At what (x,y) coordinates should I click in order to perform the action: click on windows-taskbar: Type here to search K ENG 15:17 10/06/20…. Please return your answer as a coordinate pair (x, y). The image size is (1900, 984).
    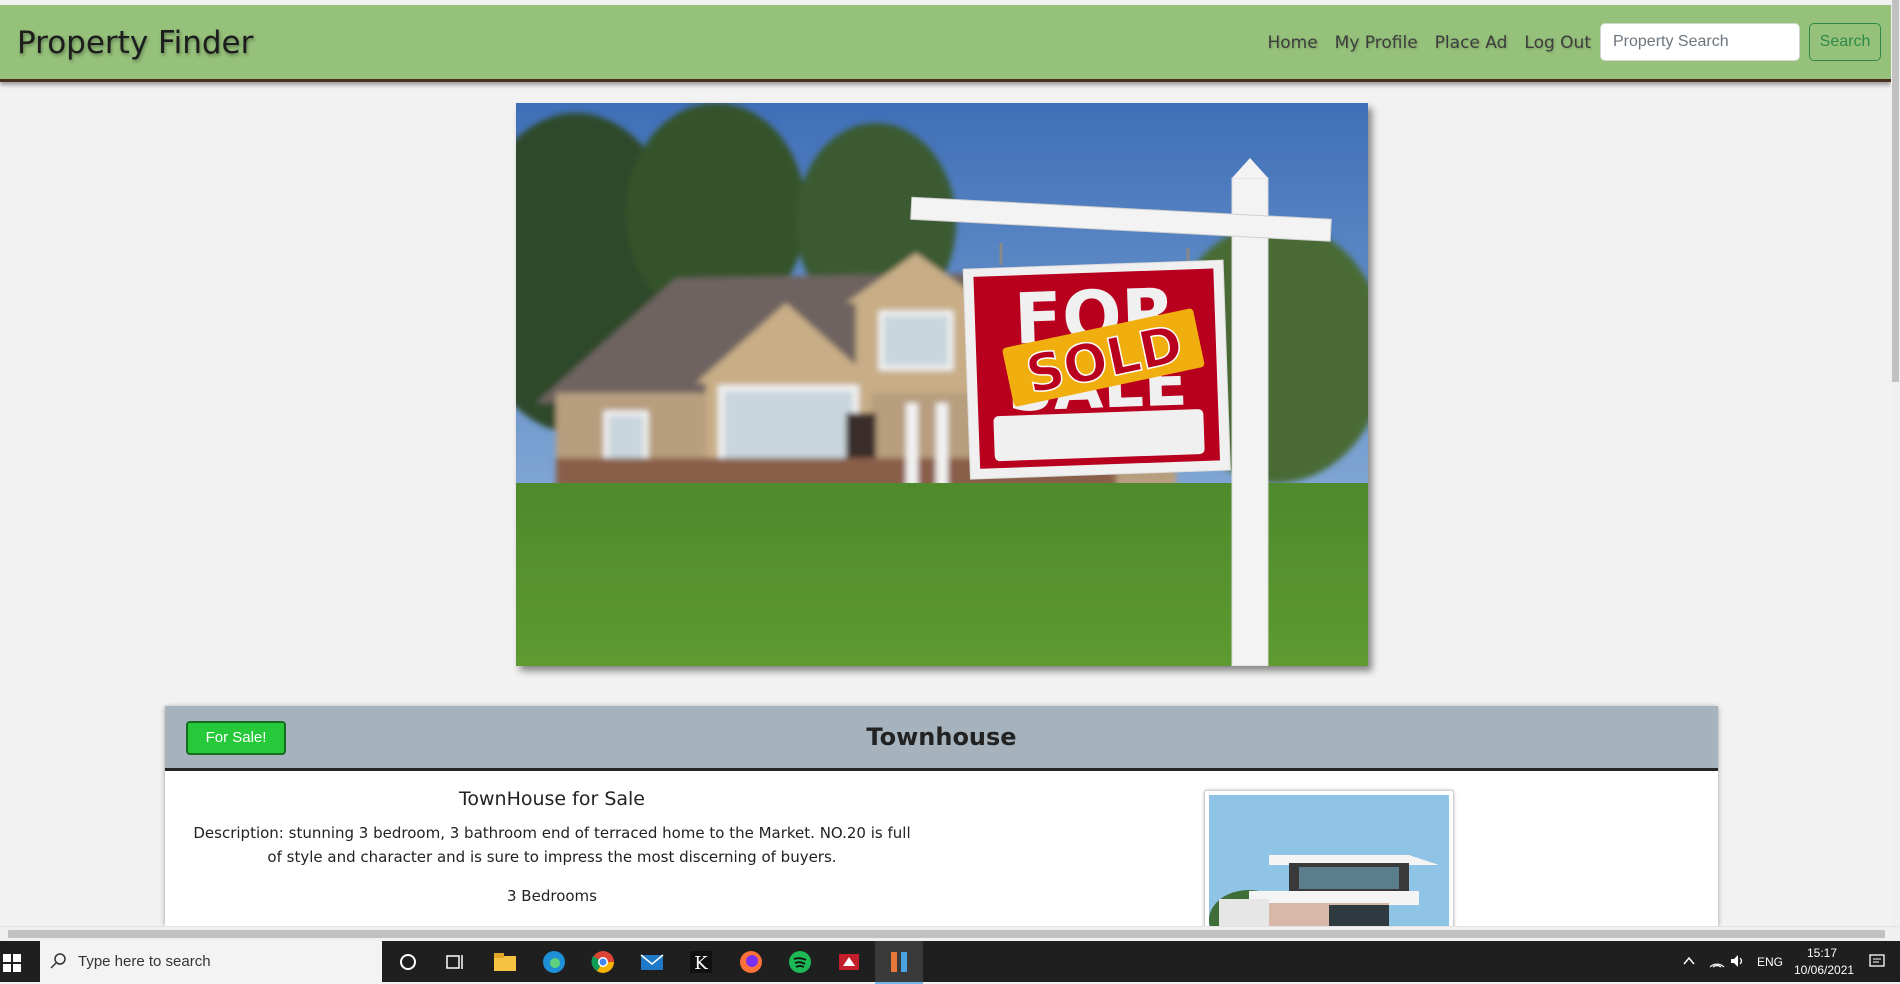
    Looking at the image, I should click on (950, 962).